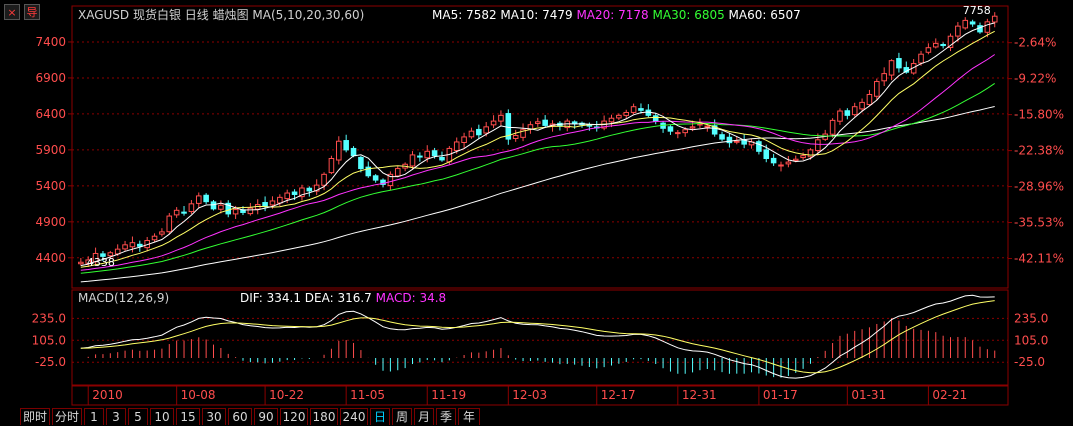 The height and width of the screenshot is (426, 1073). I want to click on period-tab: 60, so click(240, 416).